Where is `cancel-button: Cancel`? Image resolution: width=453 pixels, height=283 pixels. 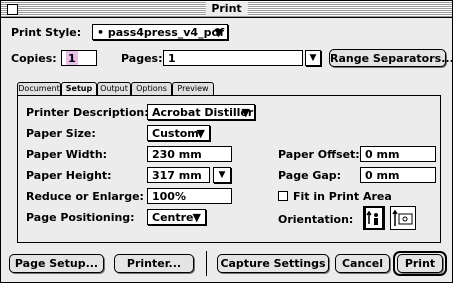
cancel-button: Cancel is located at coordinates (362, 263).